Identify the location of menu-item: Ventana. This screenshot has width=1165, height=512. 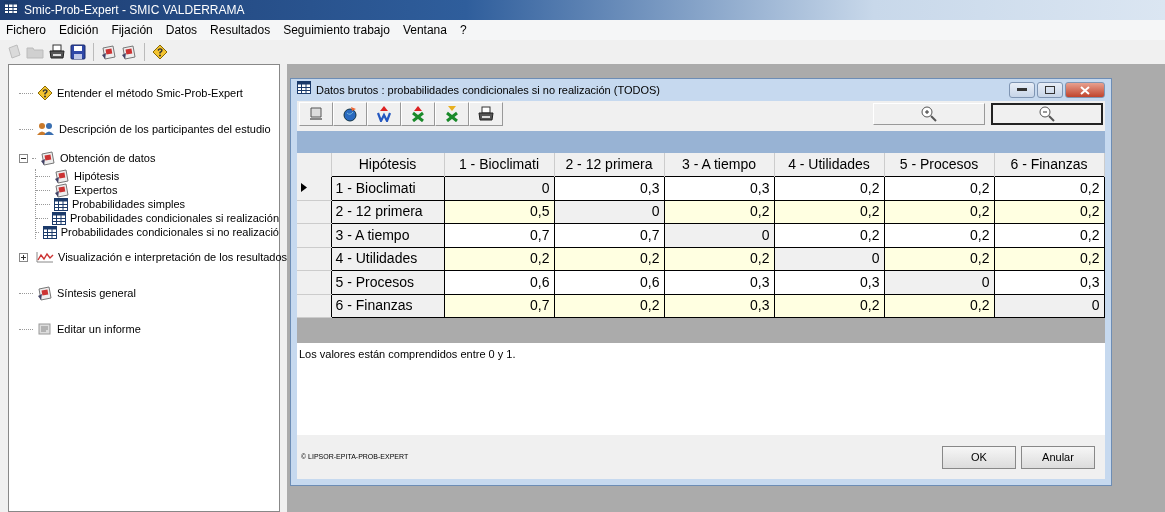
(424, 30).